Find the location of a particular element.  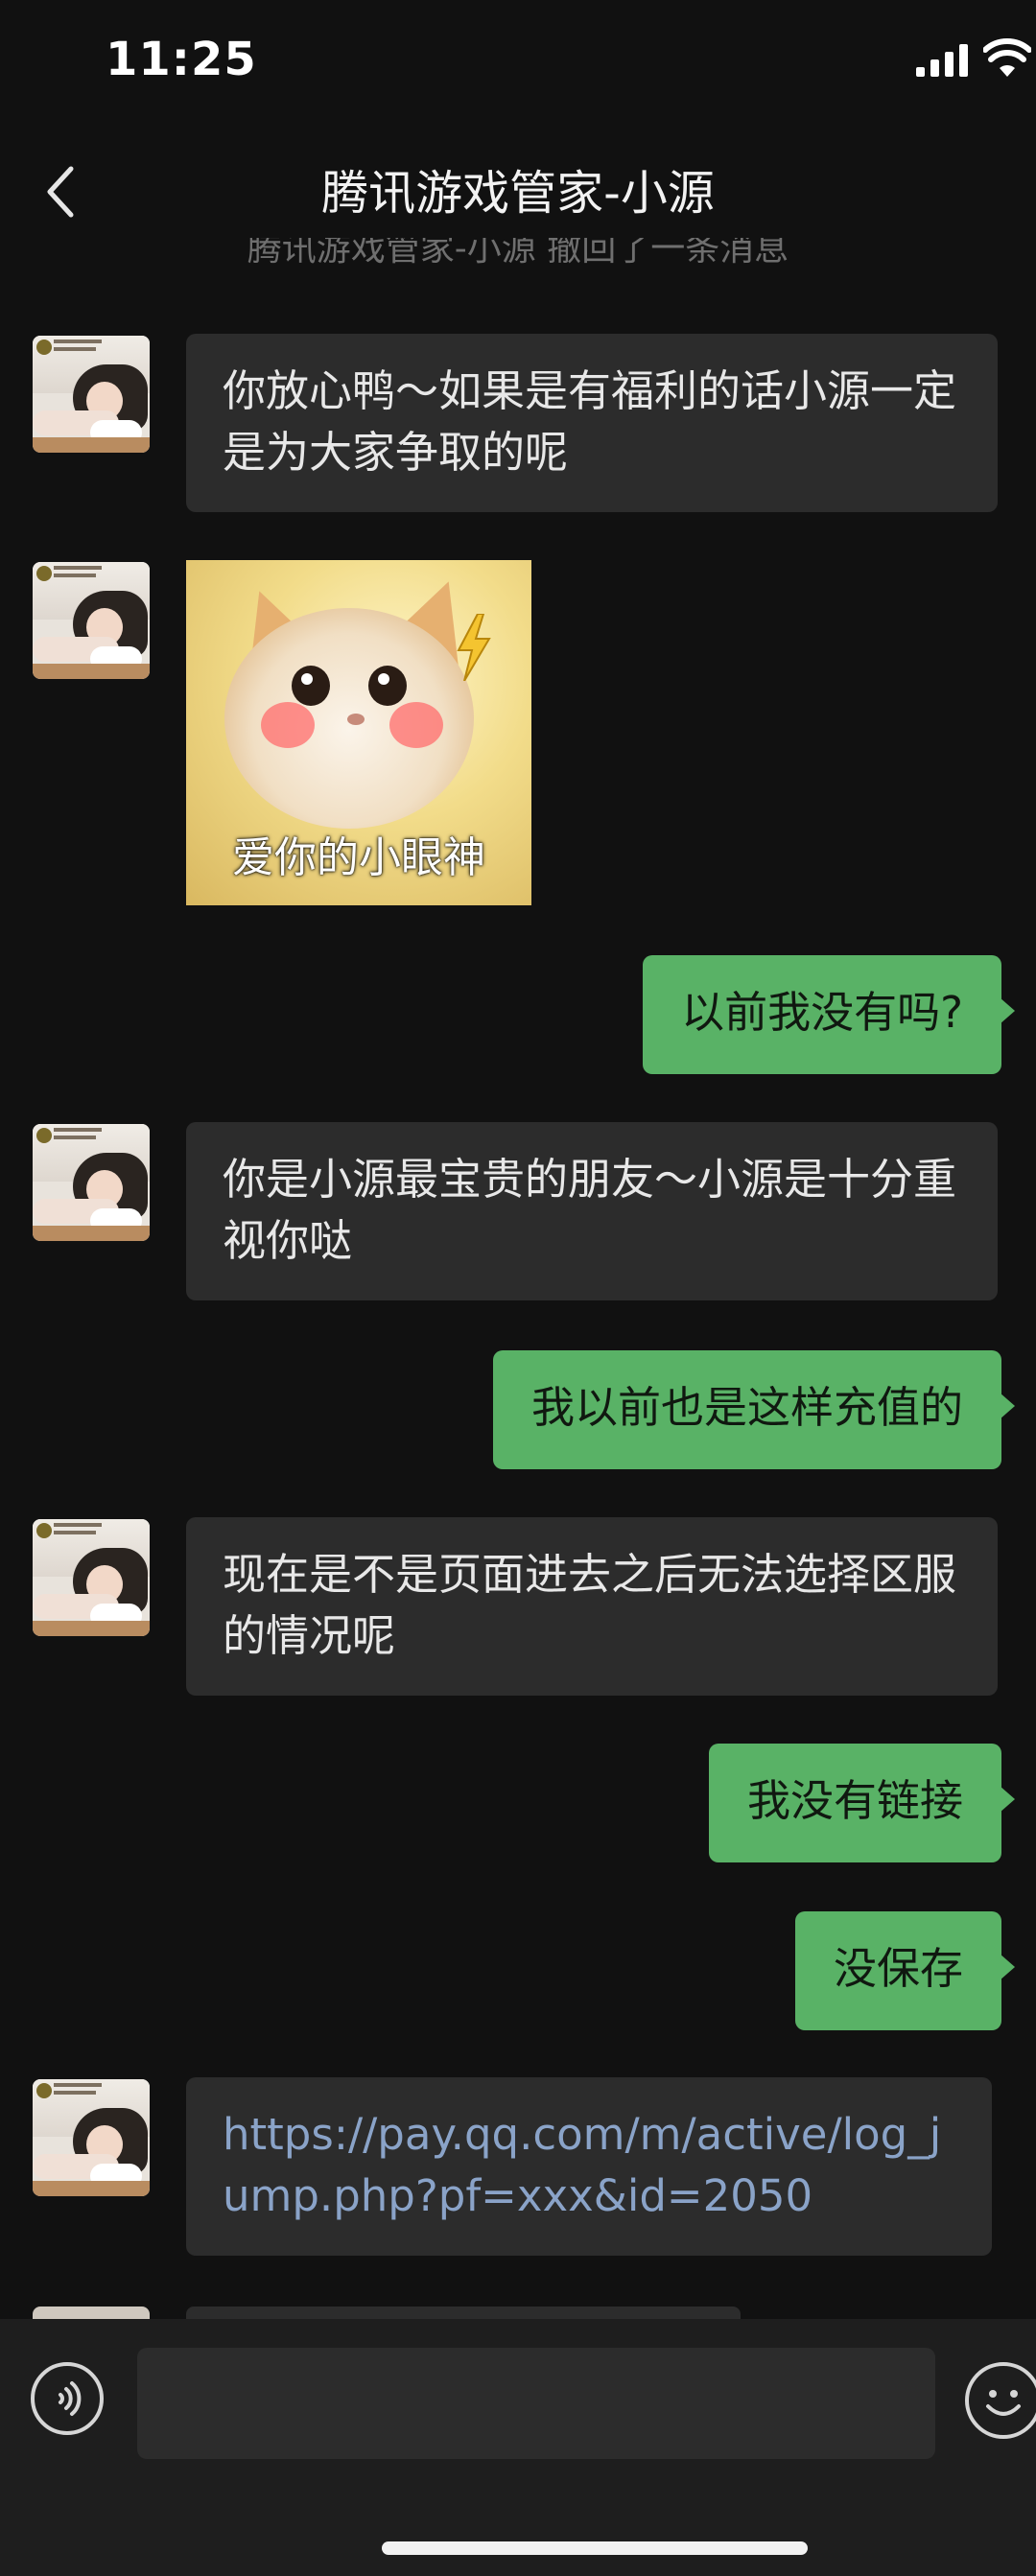

sticker-image: 爱你的小眼神 is located at coordinates (358, 732).